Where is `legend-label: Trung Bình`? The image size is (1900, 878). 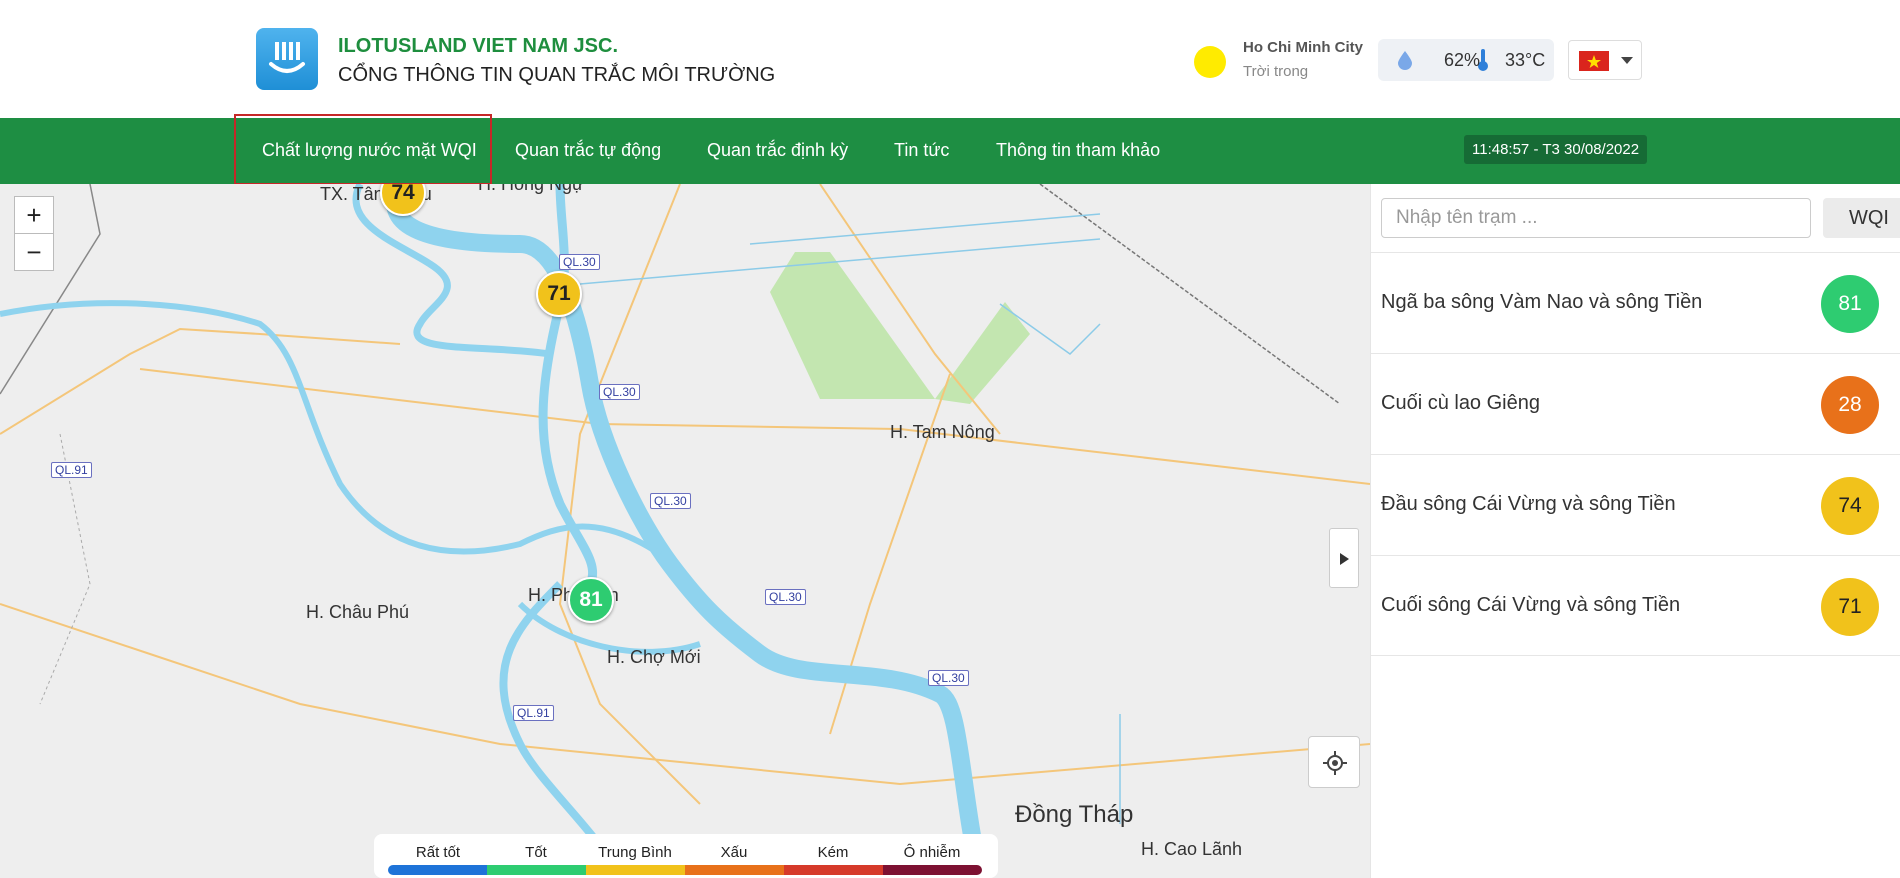
legend-label: Trung Bình is located at coordinates (635, 852).